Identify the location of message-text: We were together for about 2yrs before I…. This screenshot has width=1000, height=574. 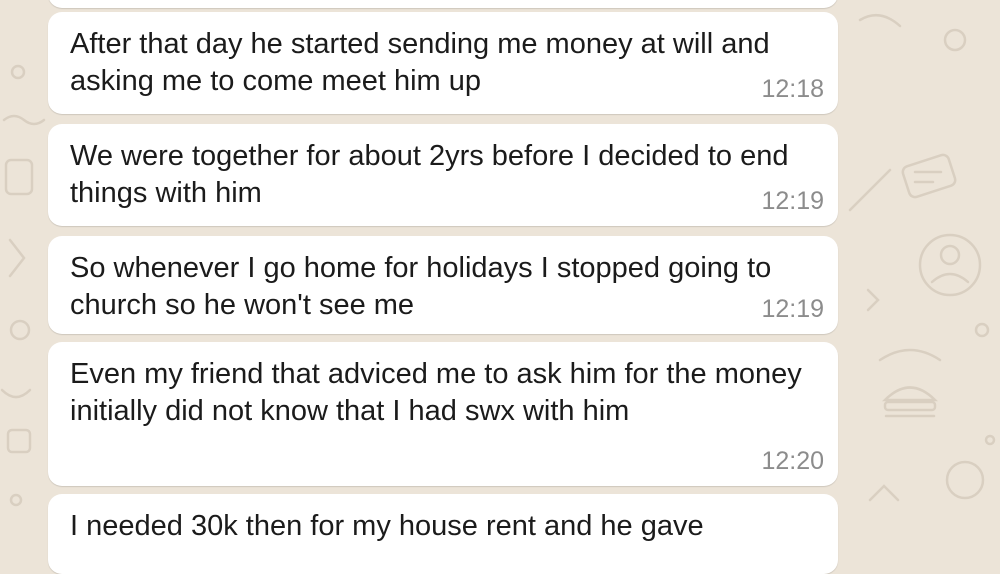
(429, 174).